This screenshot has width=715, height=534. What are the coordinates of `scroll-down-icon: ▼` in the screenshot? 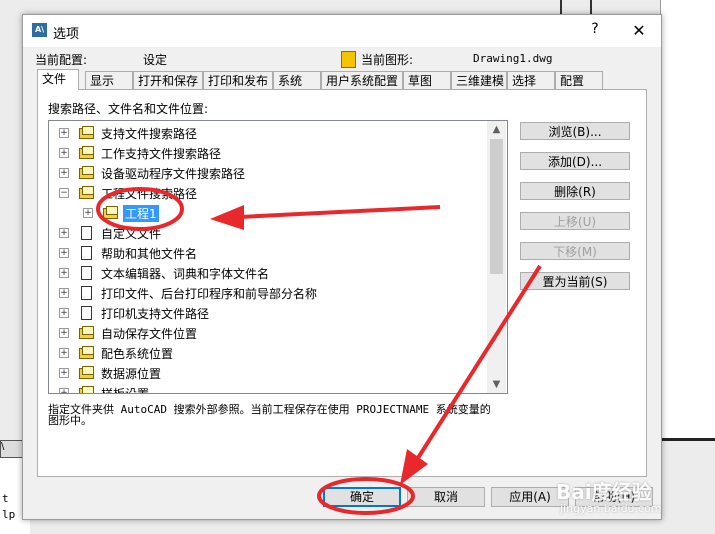 It's located at (496, 384).